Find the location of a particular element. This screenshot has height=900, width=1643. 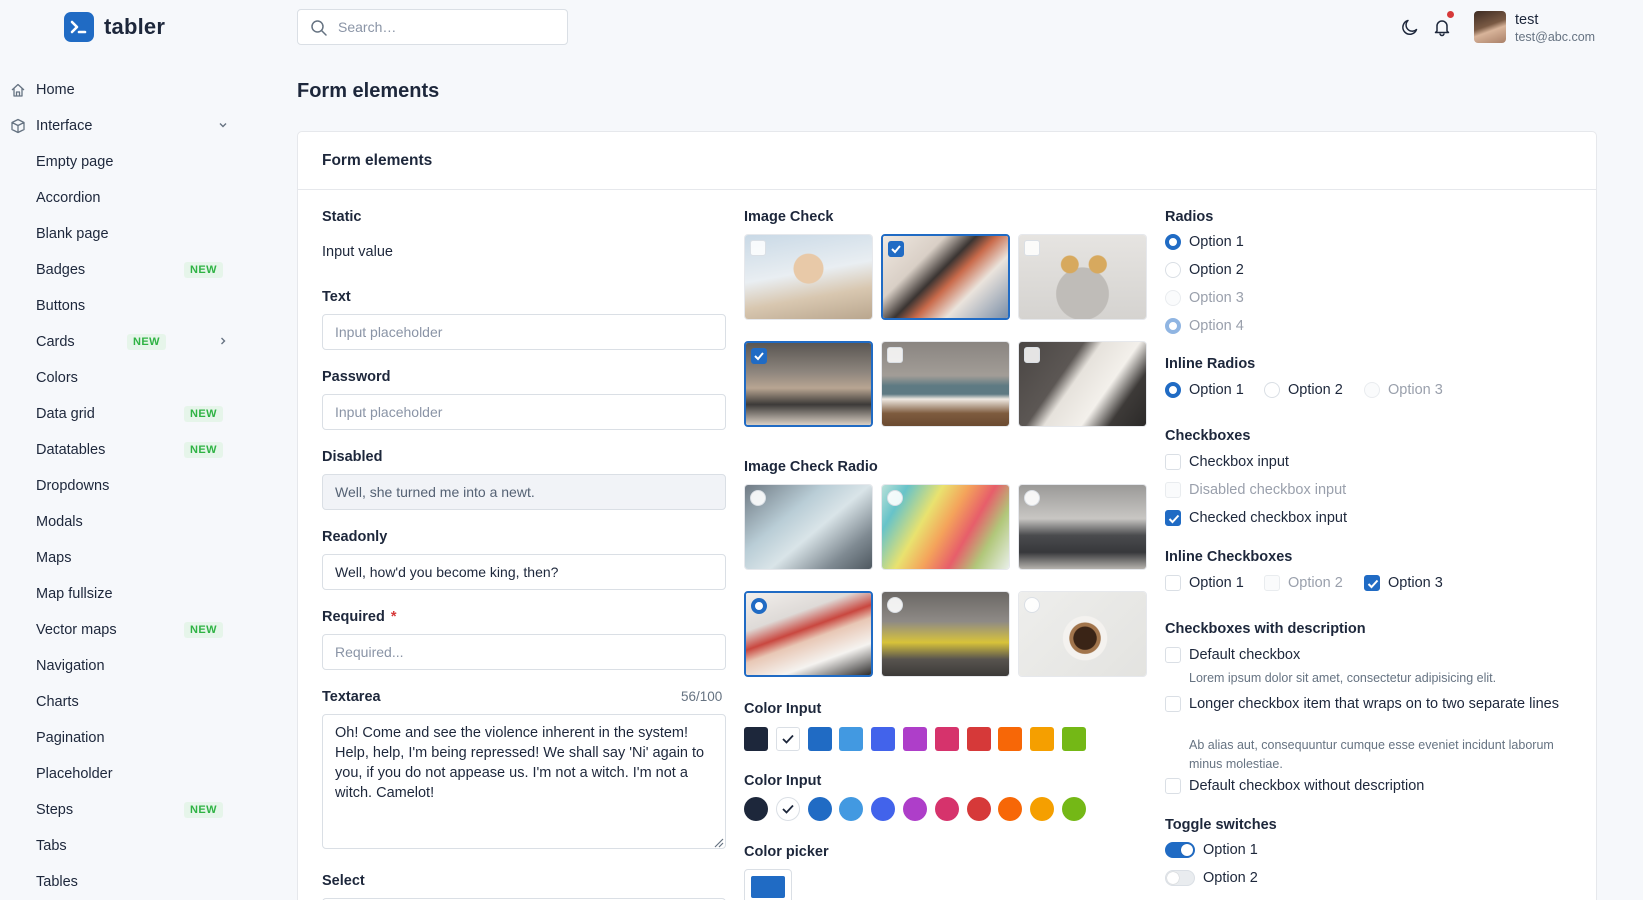

sidebar-item-map-fullsize: Map fullsize is located at coordinates (120, 594).